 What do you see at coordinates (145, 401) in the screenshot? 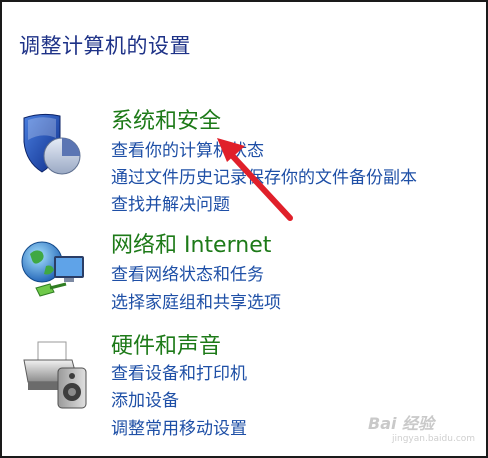
I see `link-add-device: 添加设备` at bounding box center [145, 401].